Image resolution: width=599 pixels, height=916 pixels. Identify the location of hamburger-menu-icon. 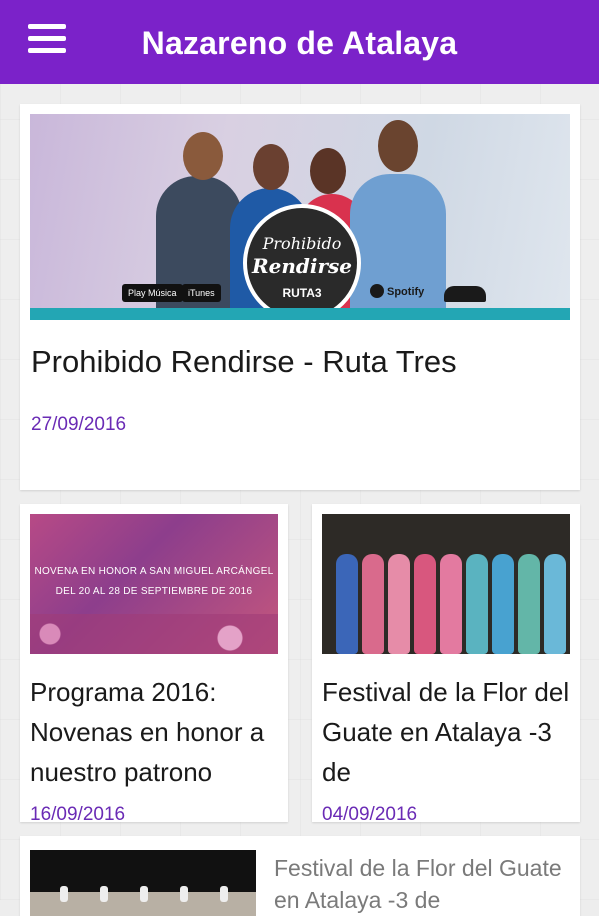
(47, 39).